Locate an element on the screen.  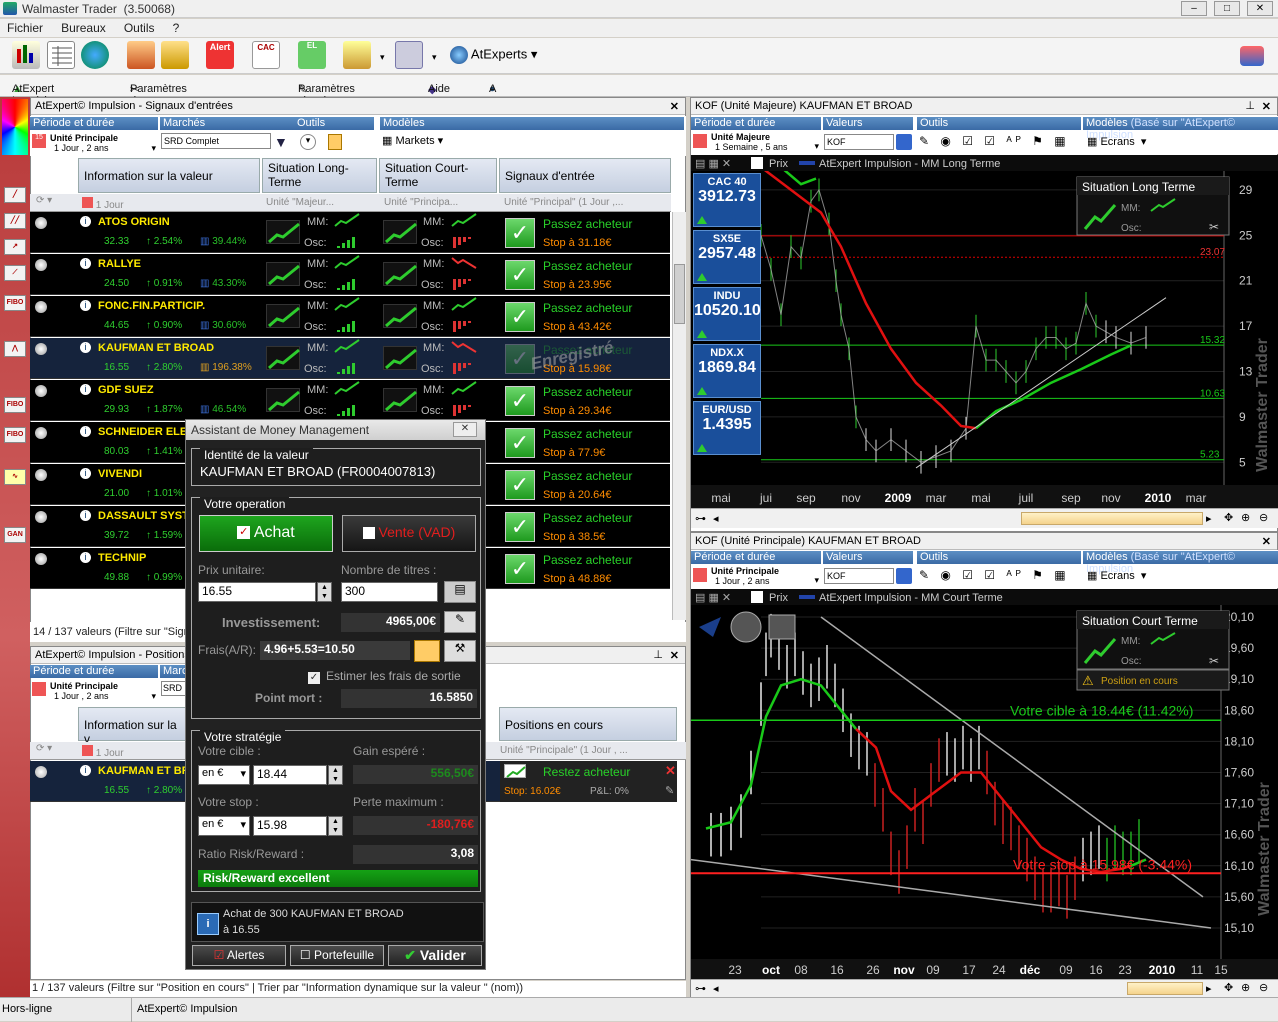
edit-icon: ✎ is located at coordinates (669, 790).